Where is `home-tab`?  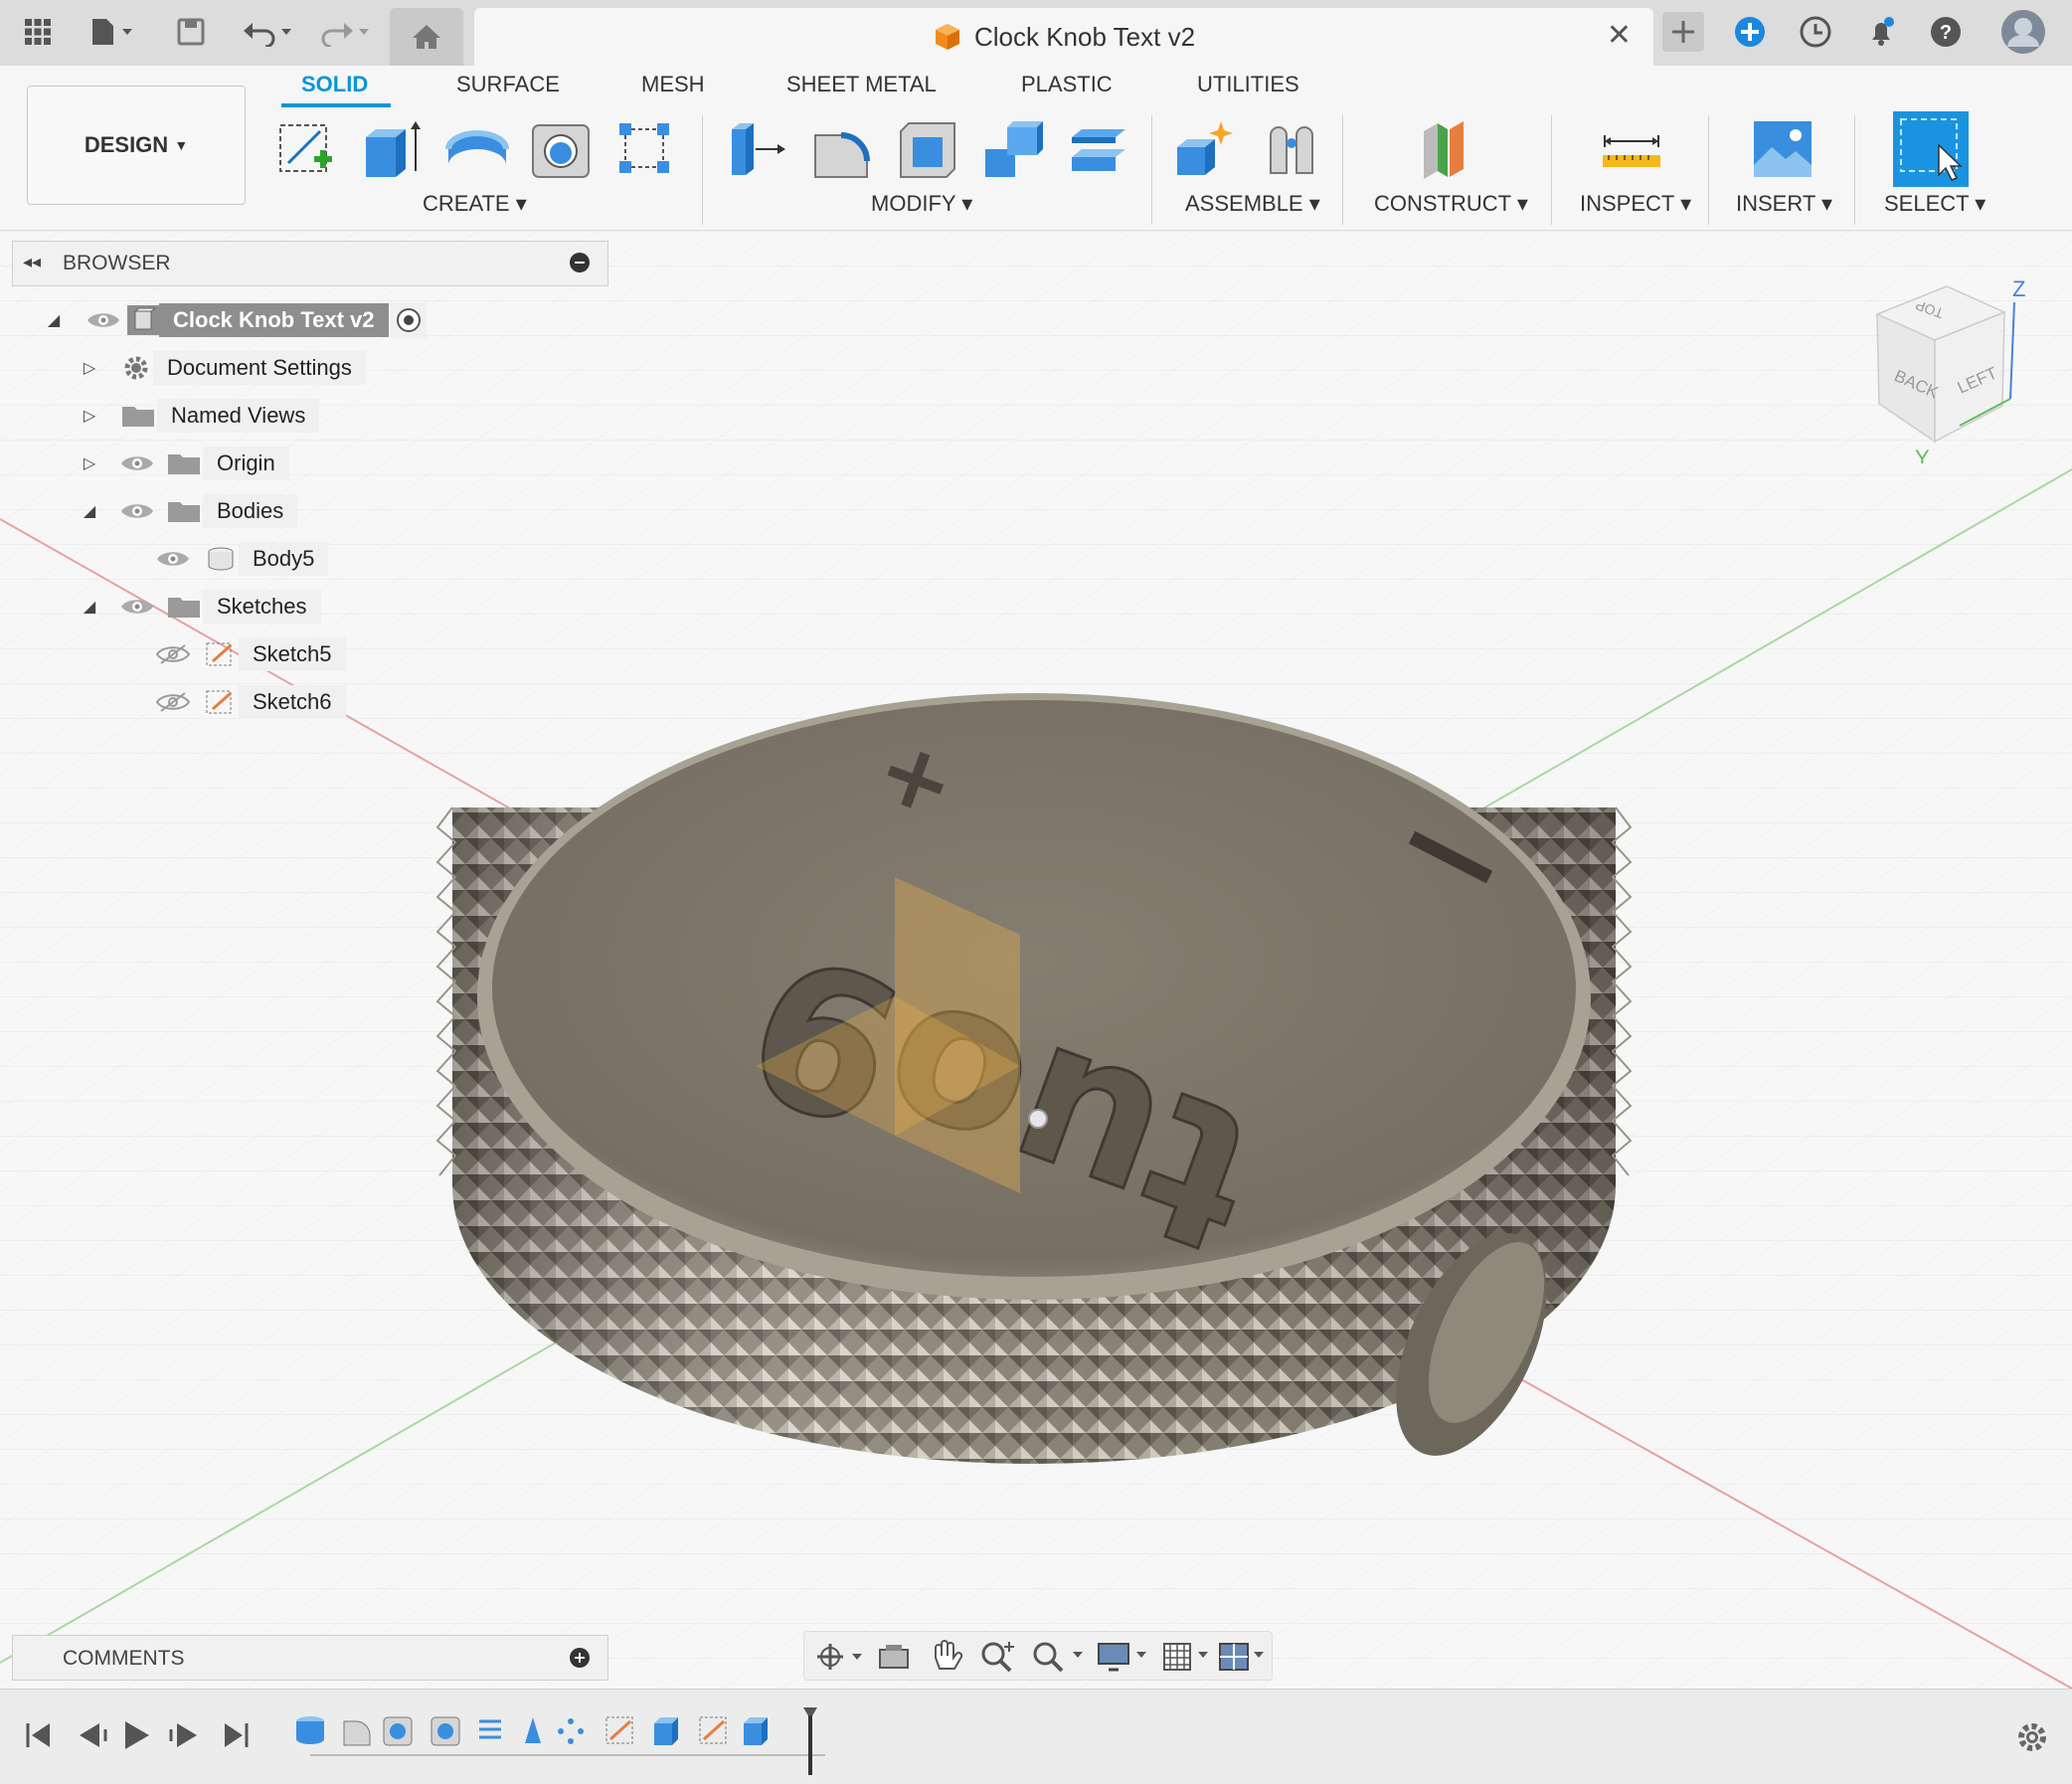
home-tab is located at coordinates (426, 37).